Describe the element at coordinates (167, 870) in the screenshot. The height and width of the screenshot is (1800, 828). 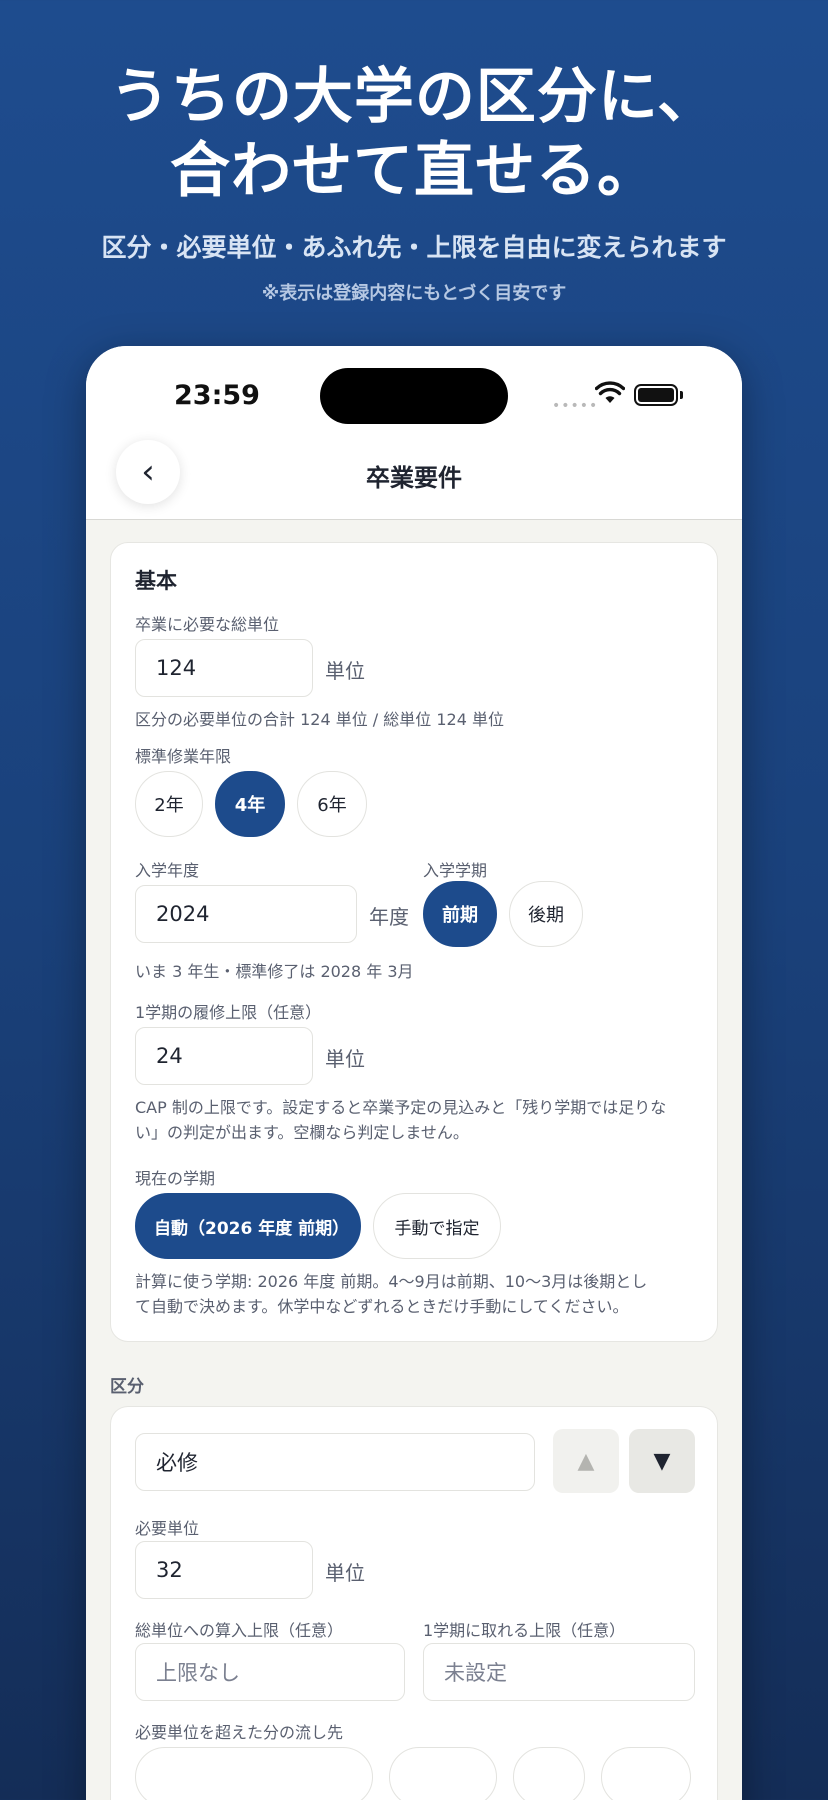
I see `entry-year-label: 入学年度` at that location.